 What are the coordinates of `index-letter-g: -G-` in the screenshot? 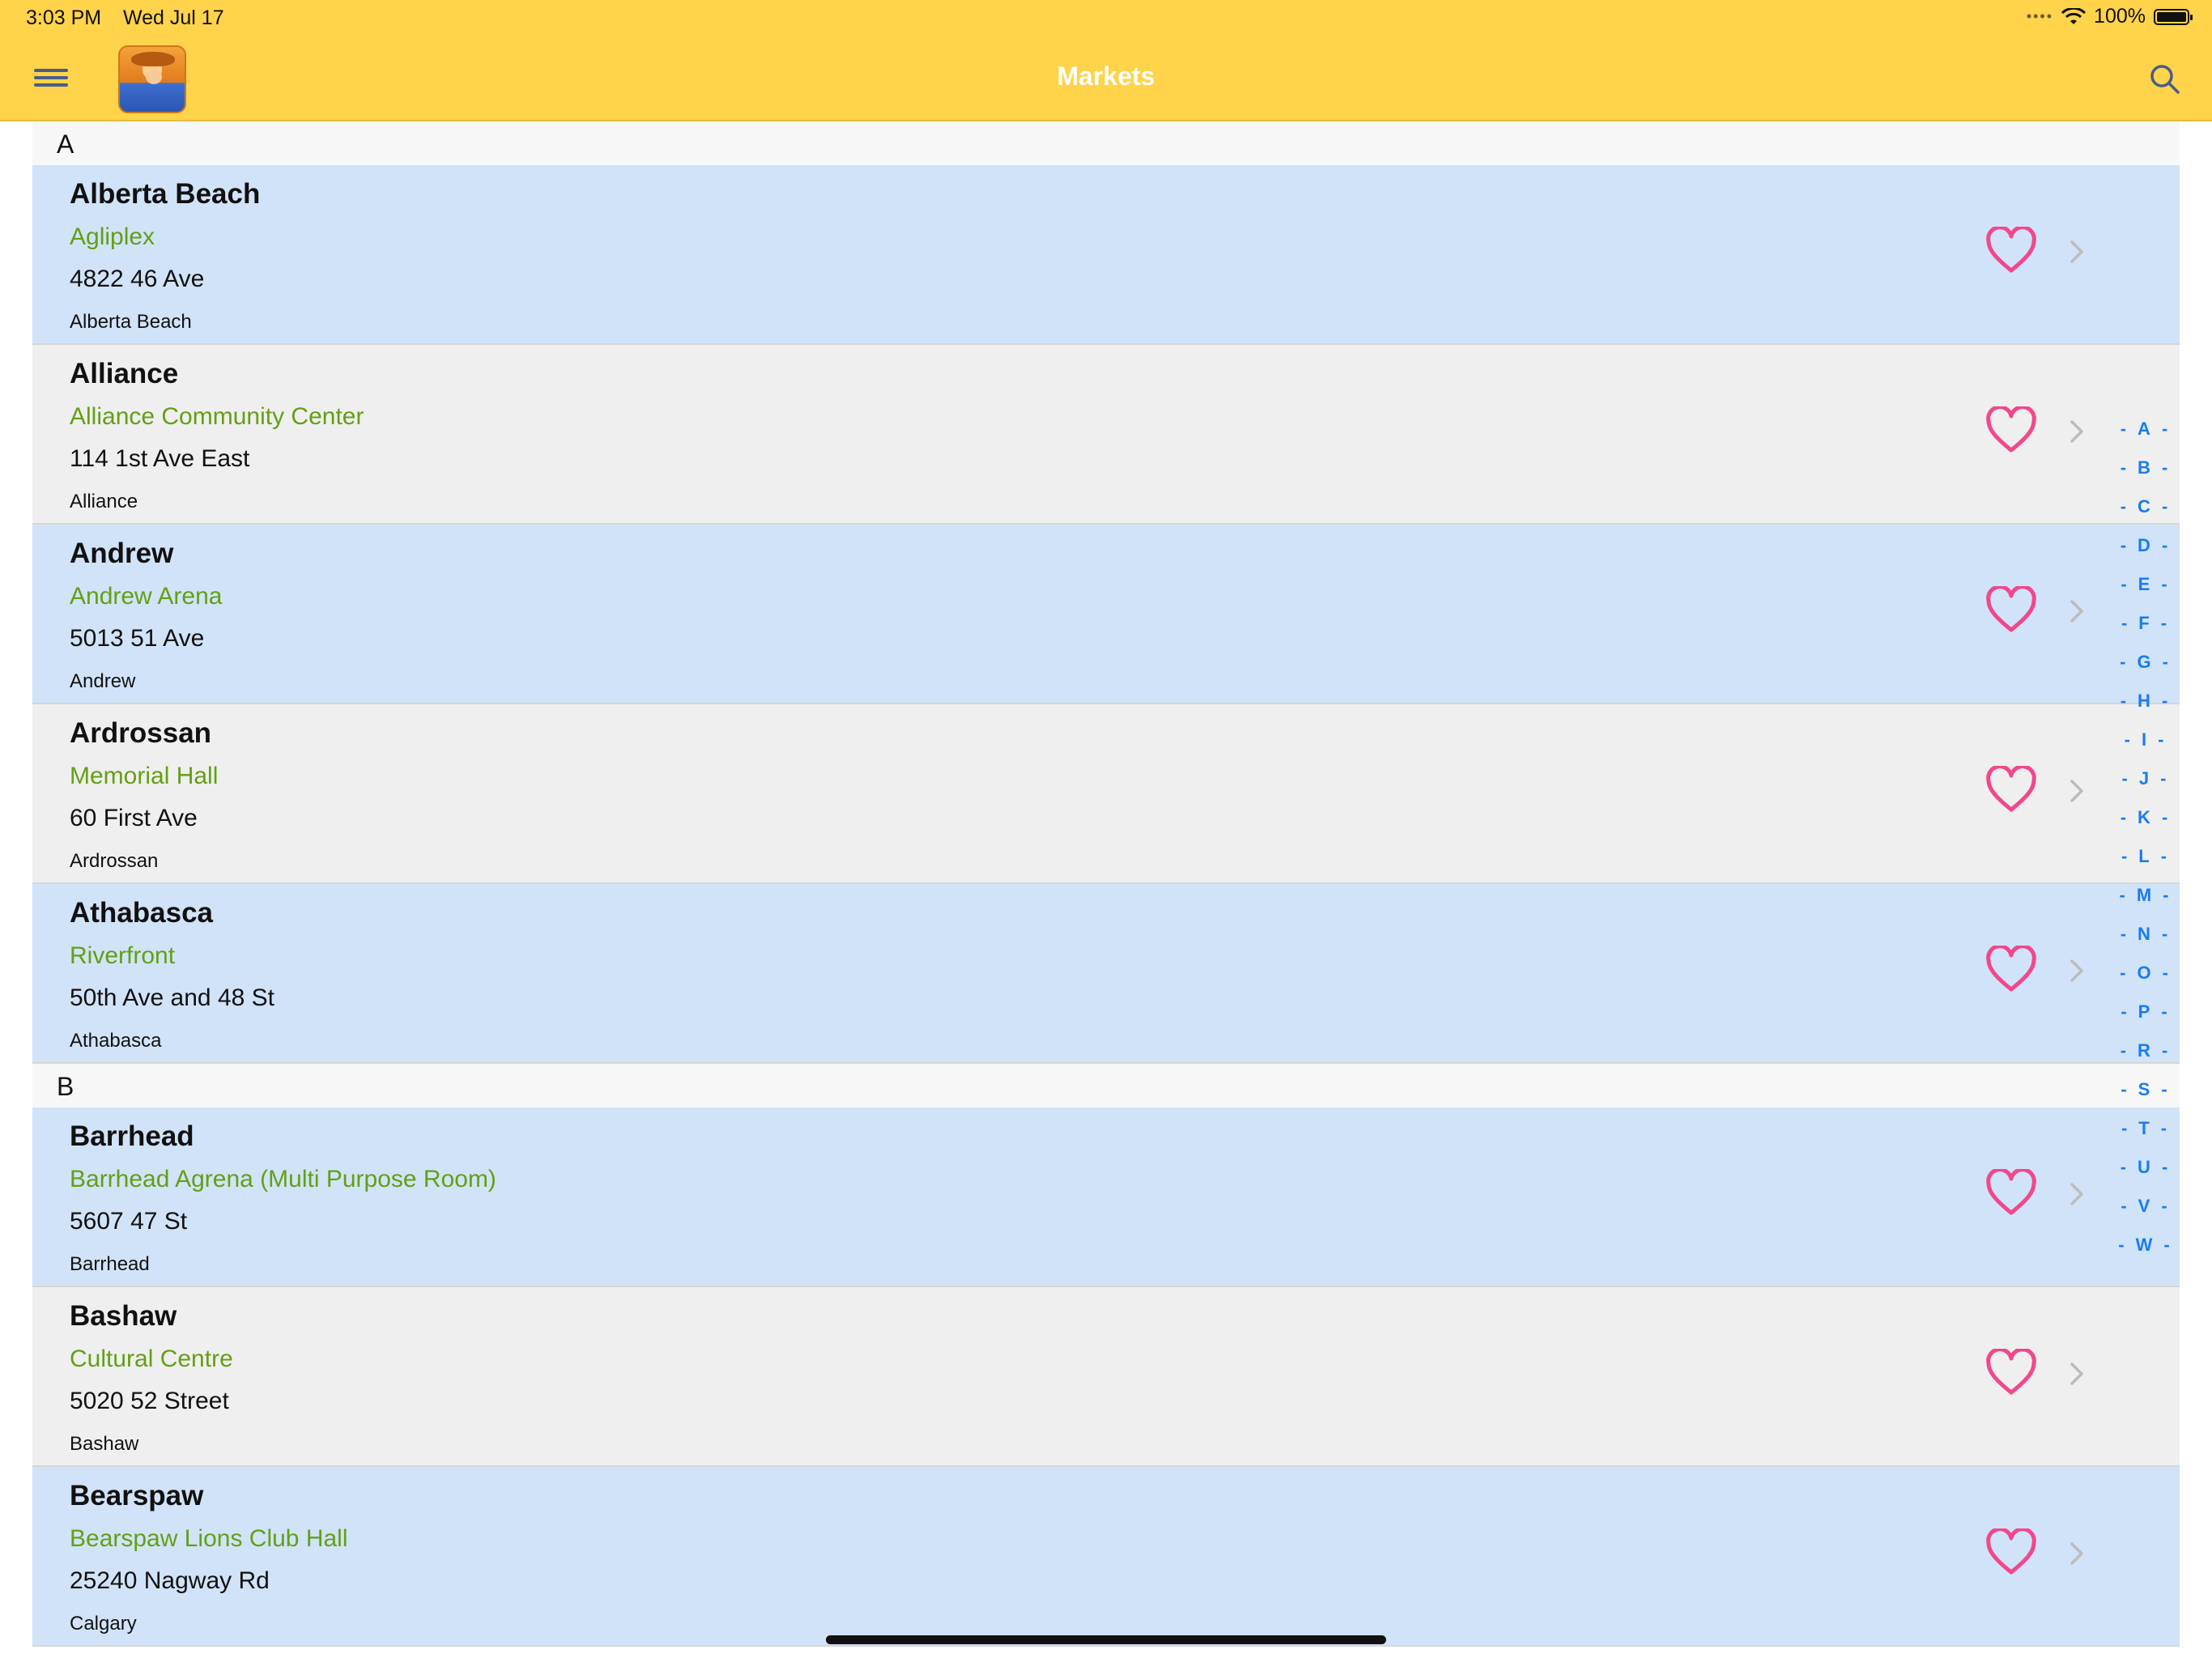 It's located at (2144, 662).